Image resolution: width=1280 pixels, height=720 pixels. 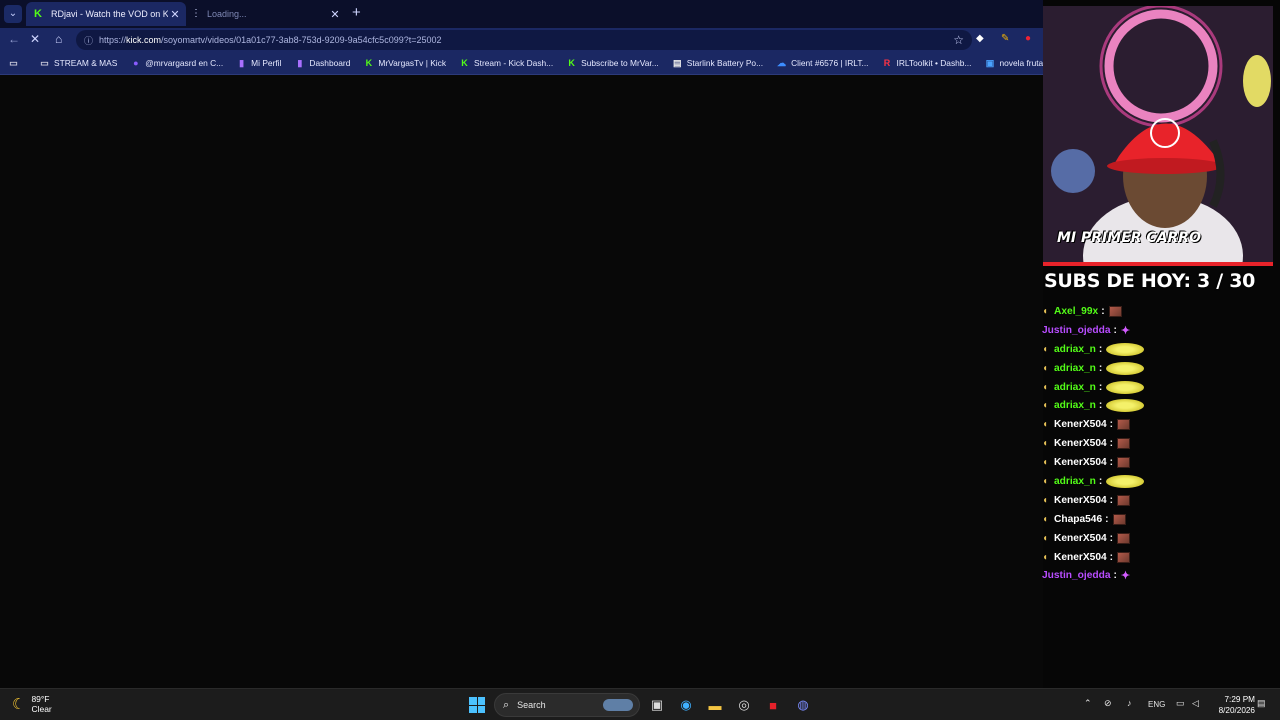 What do you see at coordinates (271, 14) in the screenshot?
I see `tab-loading: Loading... ✕` at bounding box center [271, 14].